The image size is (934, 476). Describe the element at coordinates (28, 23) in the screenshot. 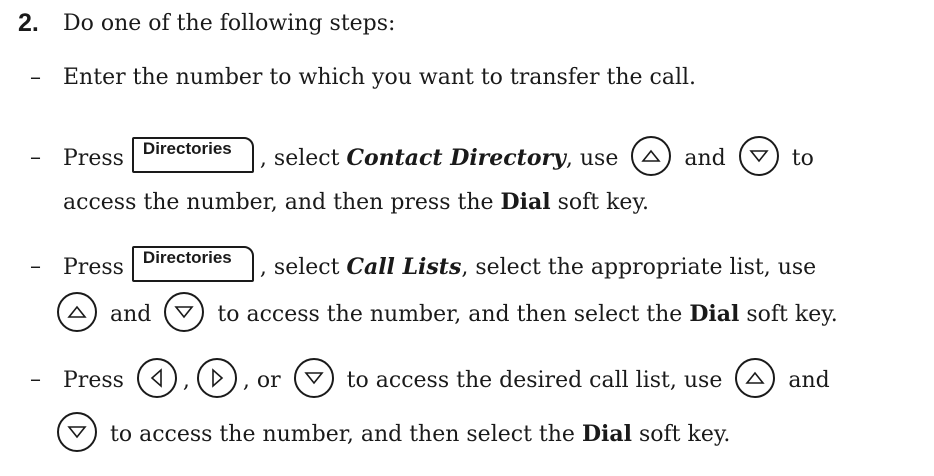

I see `step-number: 2.` at that location.